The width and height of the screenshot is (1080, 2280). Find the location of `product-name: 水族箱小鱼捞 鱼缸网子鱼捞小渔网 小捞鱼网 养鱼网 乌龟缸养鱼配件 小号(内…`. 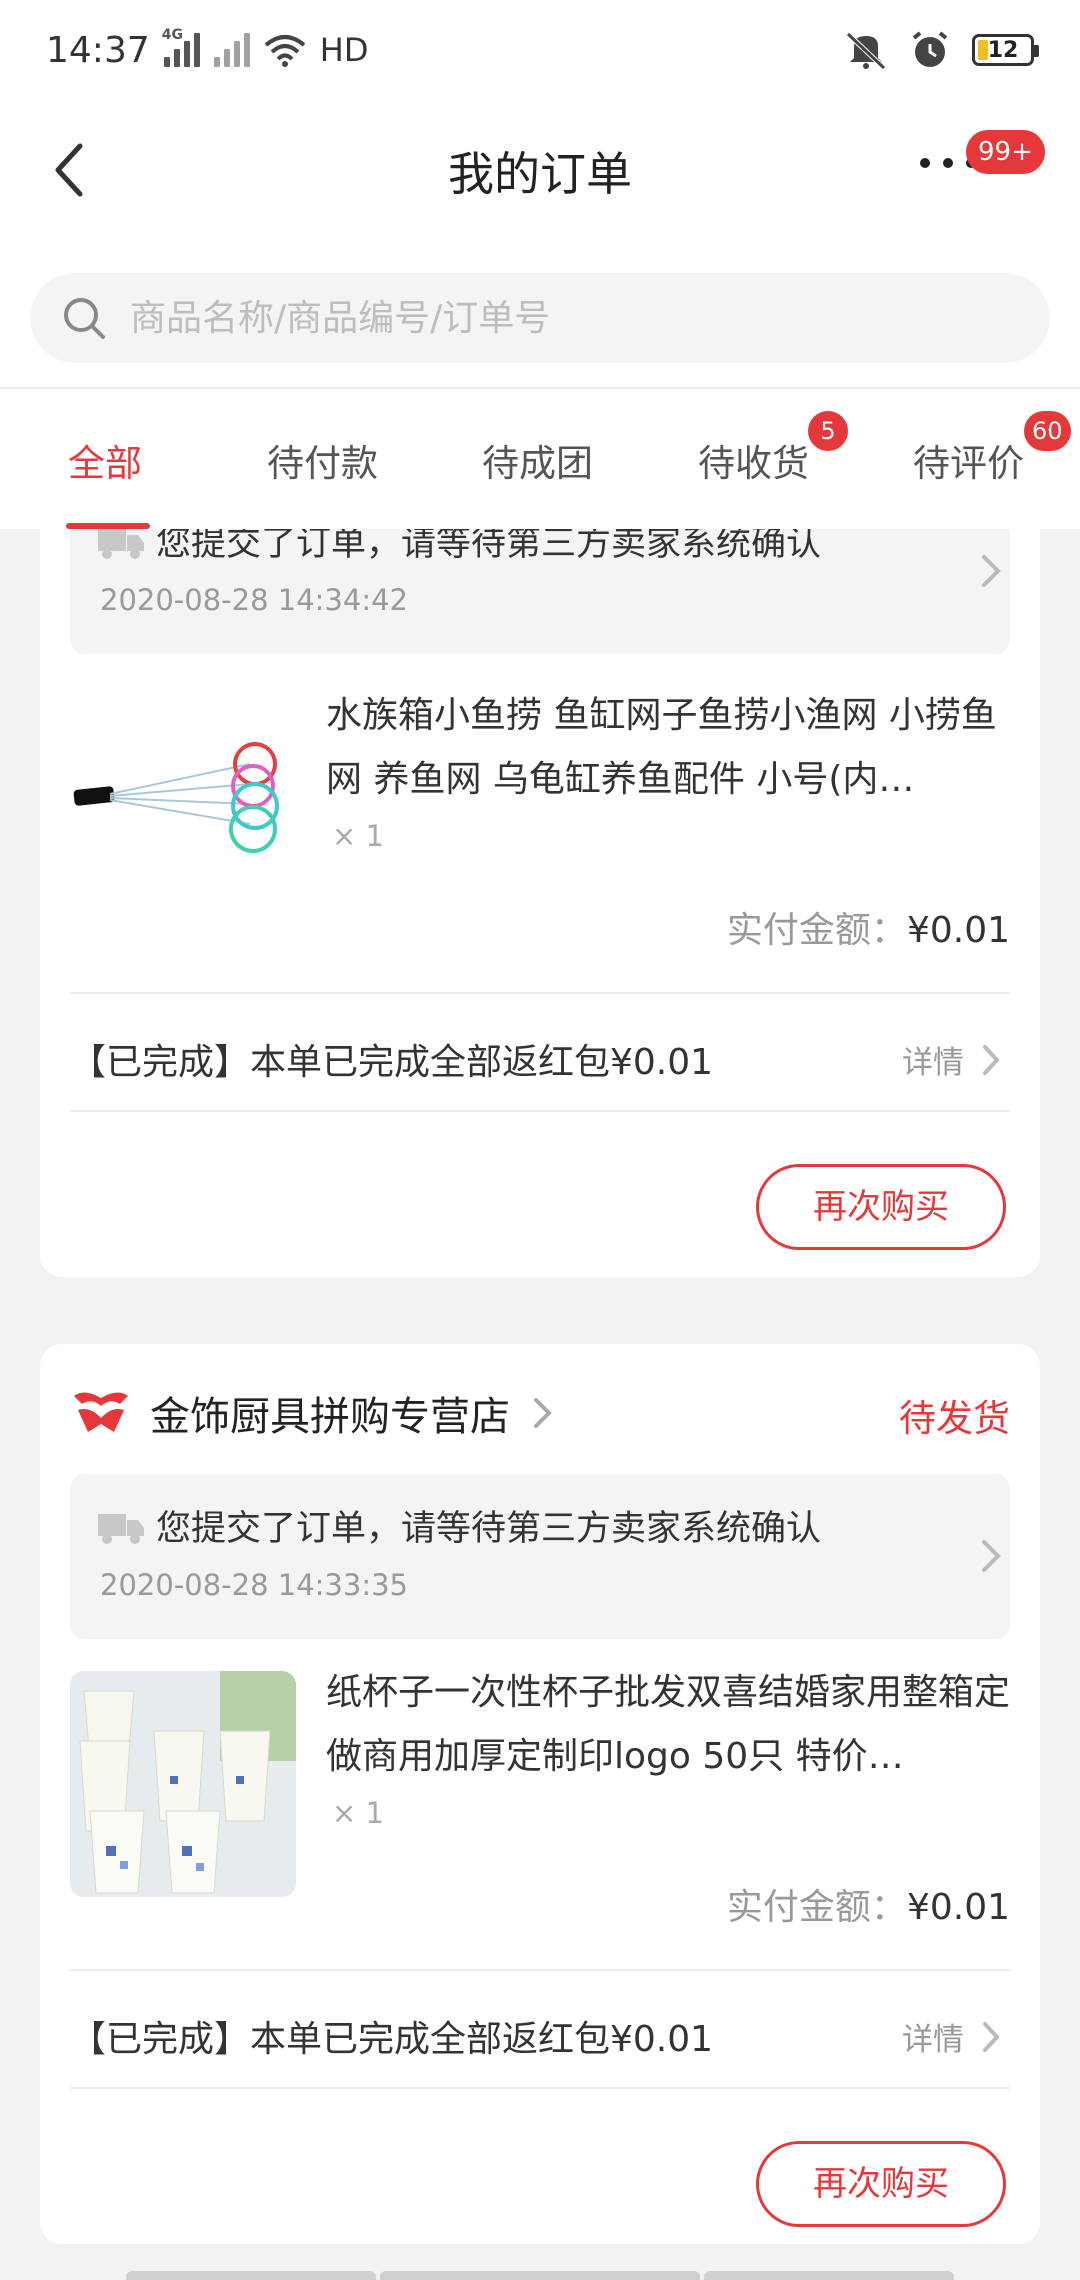

product-name: 水族箱小鱼捞 鱼缸网子鱼捞小渔网 小捞鱼网 养鱼网 乌龟缸养鱼配件 小号(内… is located at coordinates (671, 748).